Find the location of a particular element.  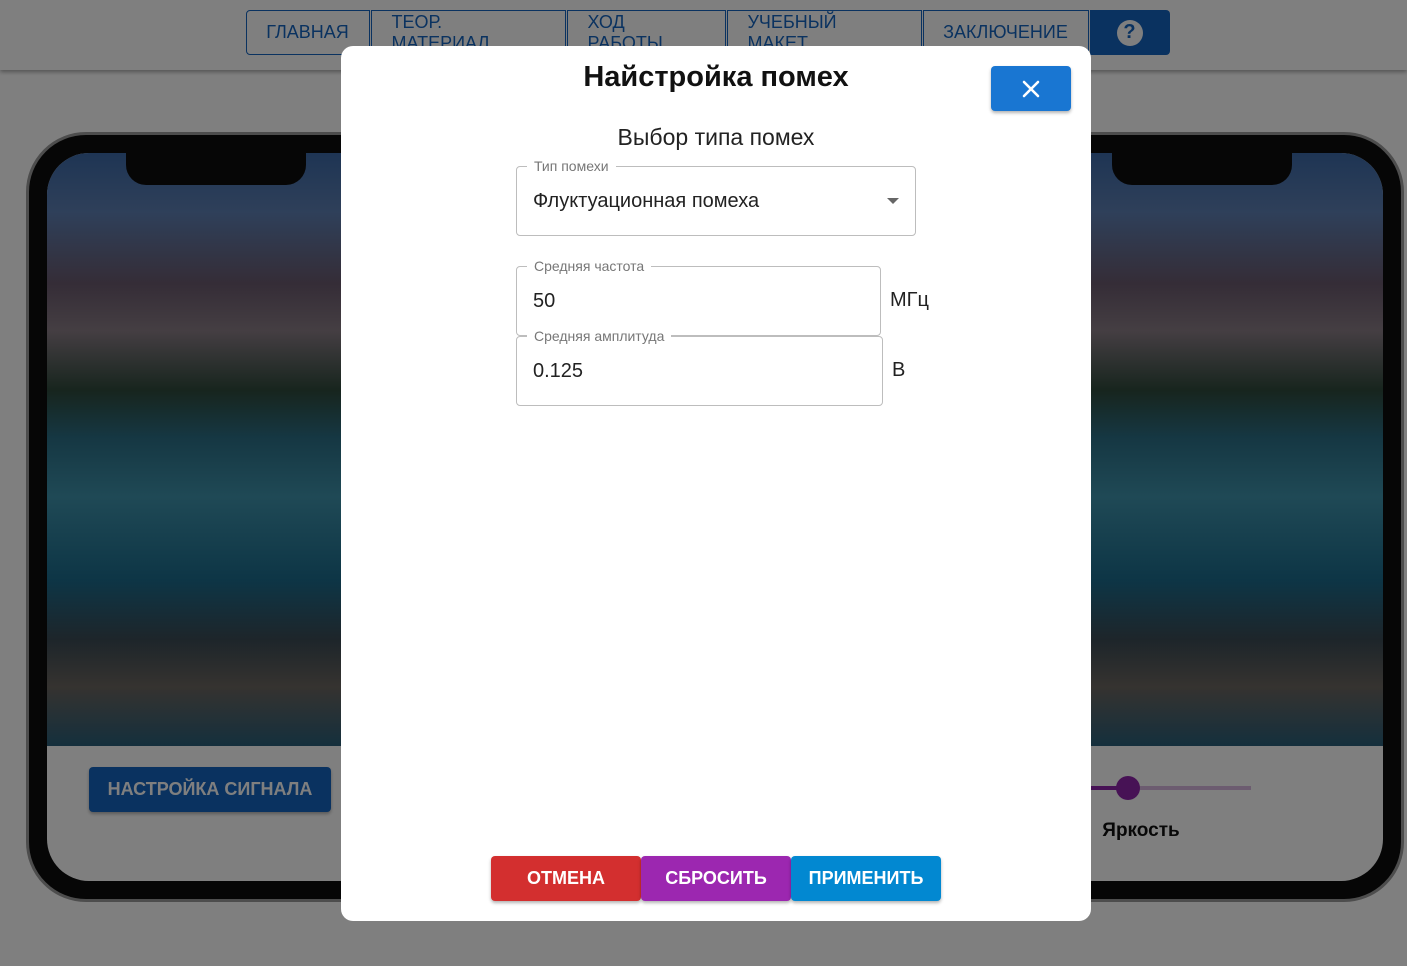

close-icon is located at coordinates (1031, 88).